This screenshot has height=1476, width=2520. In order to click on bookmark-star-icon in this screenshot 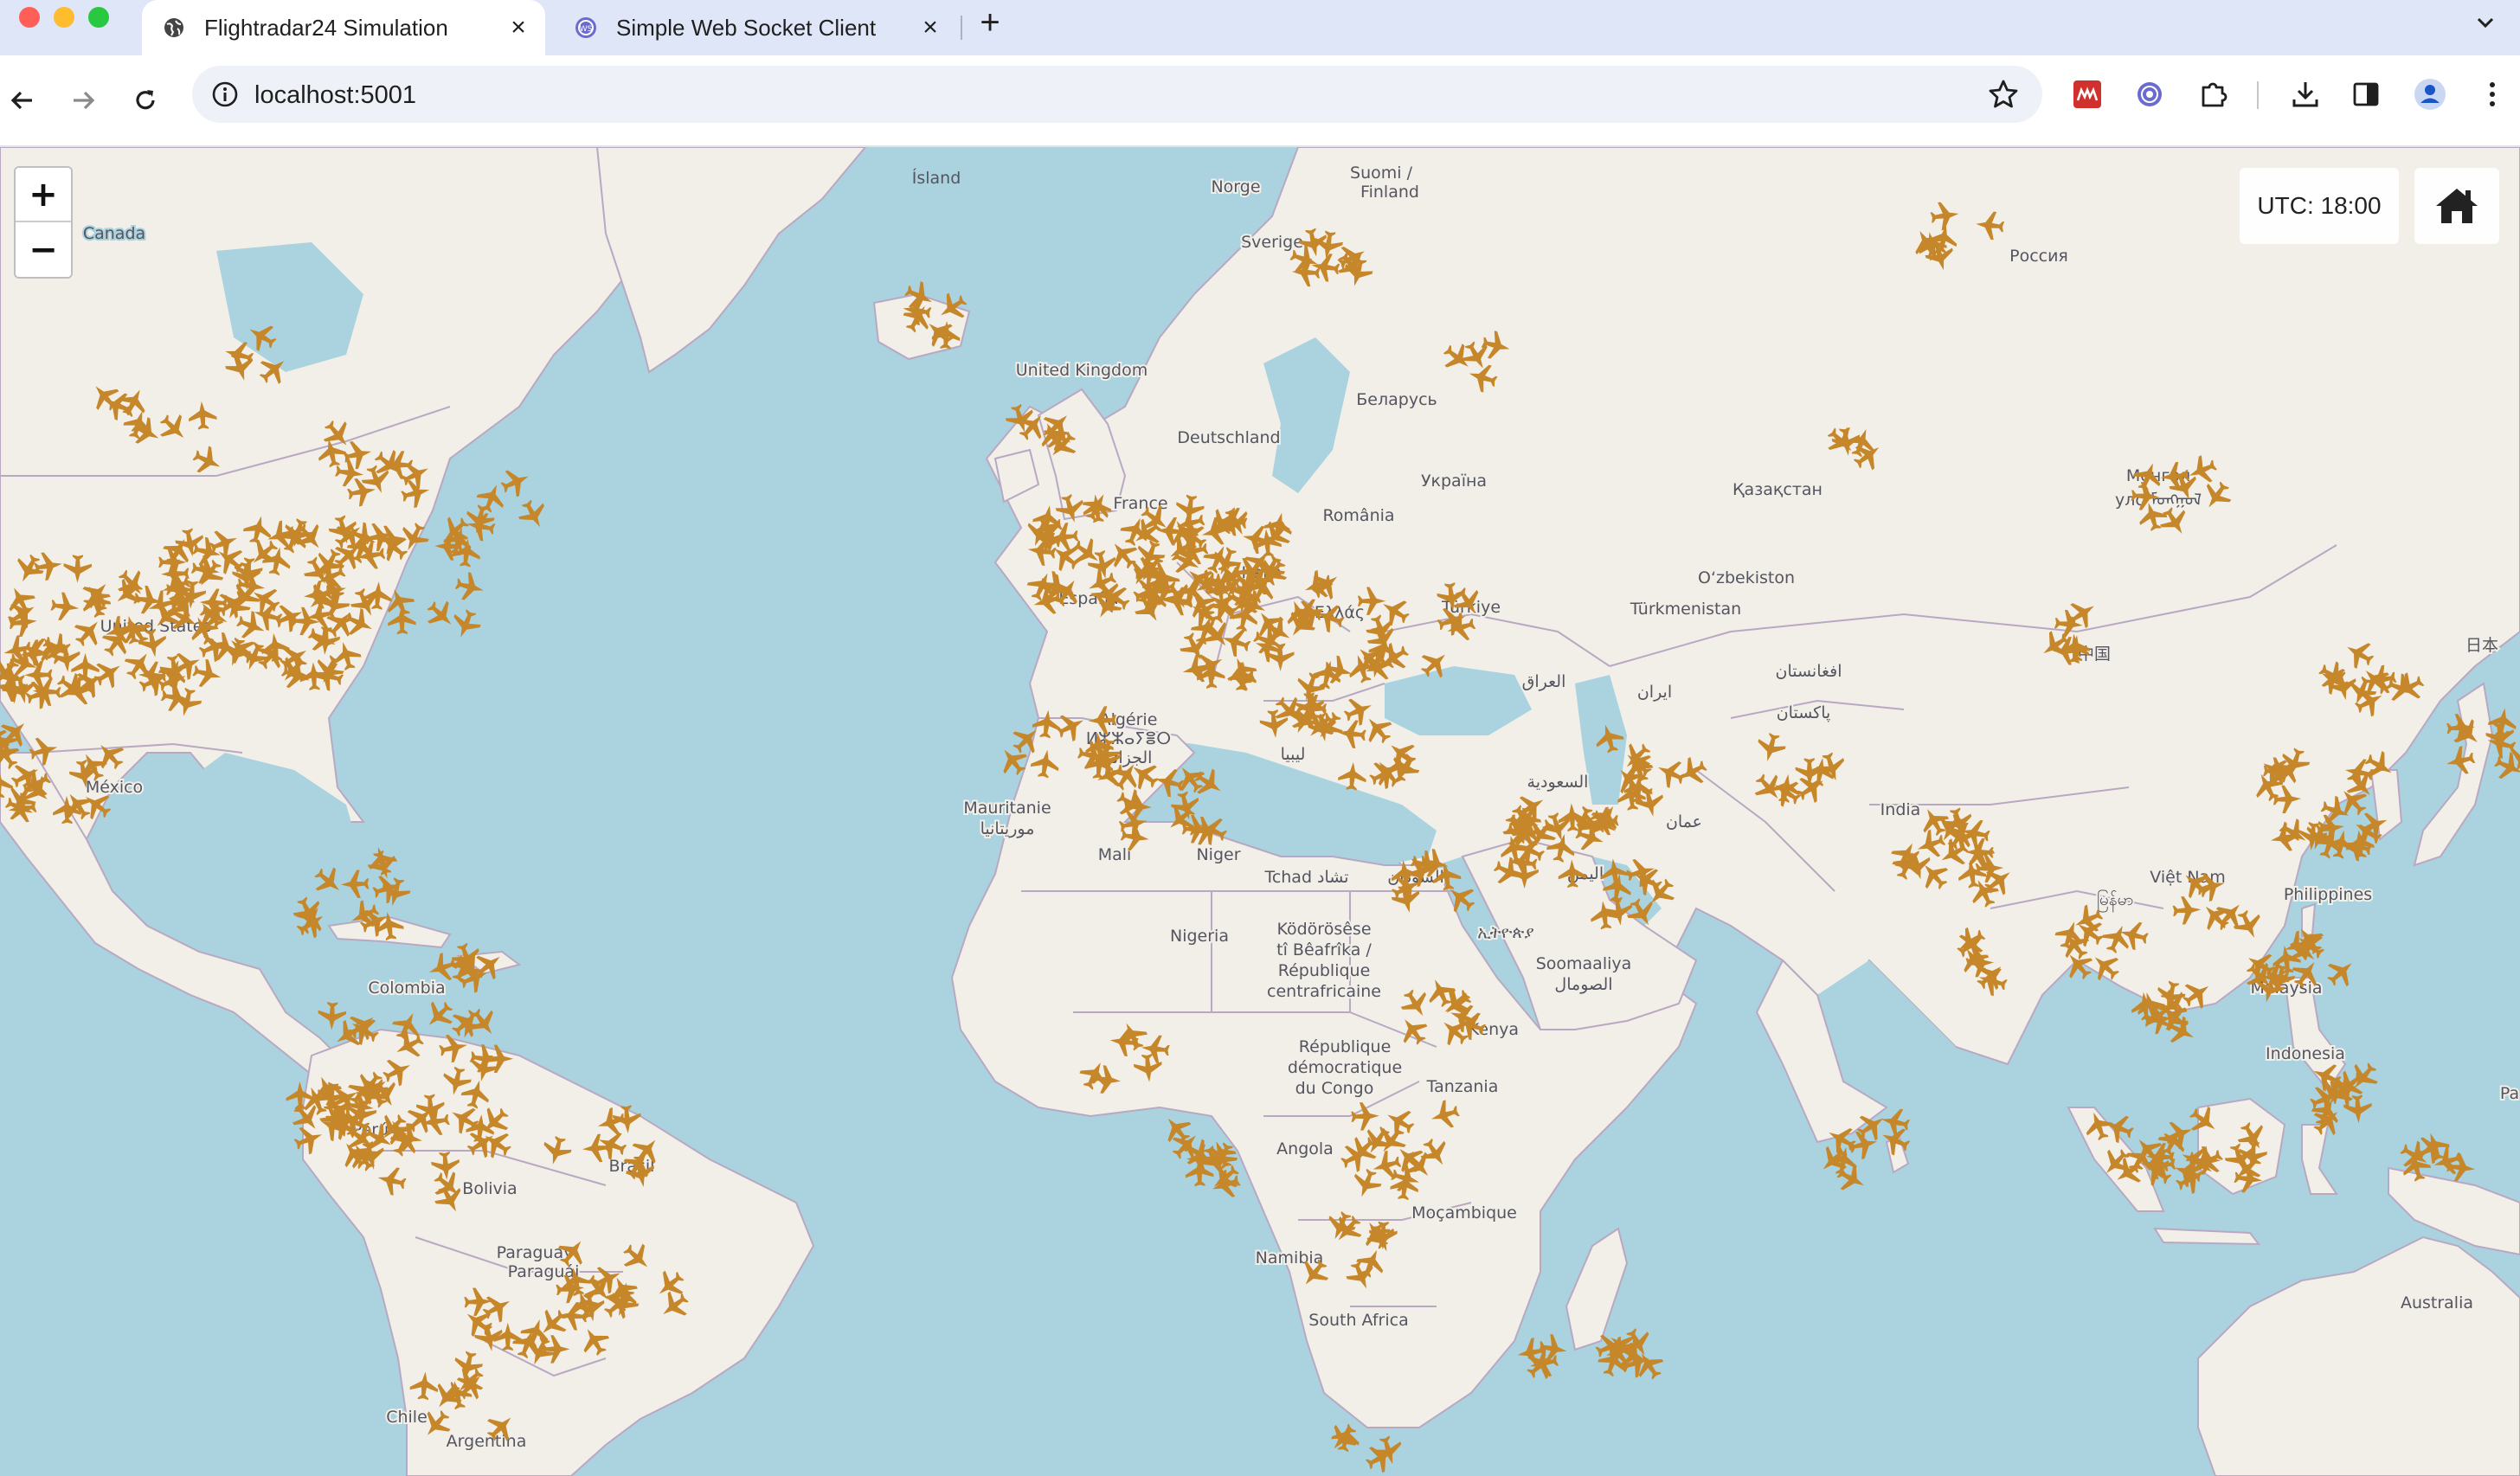, I will do `click(2003, 95)`.